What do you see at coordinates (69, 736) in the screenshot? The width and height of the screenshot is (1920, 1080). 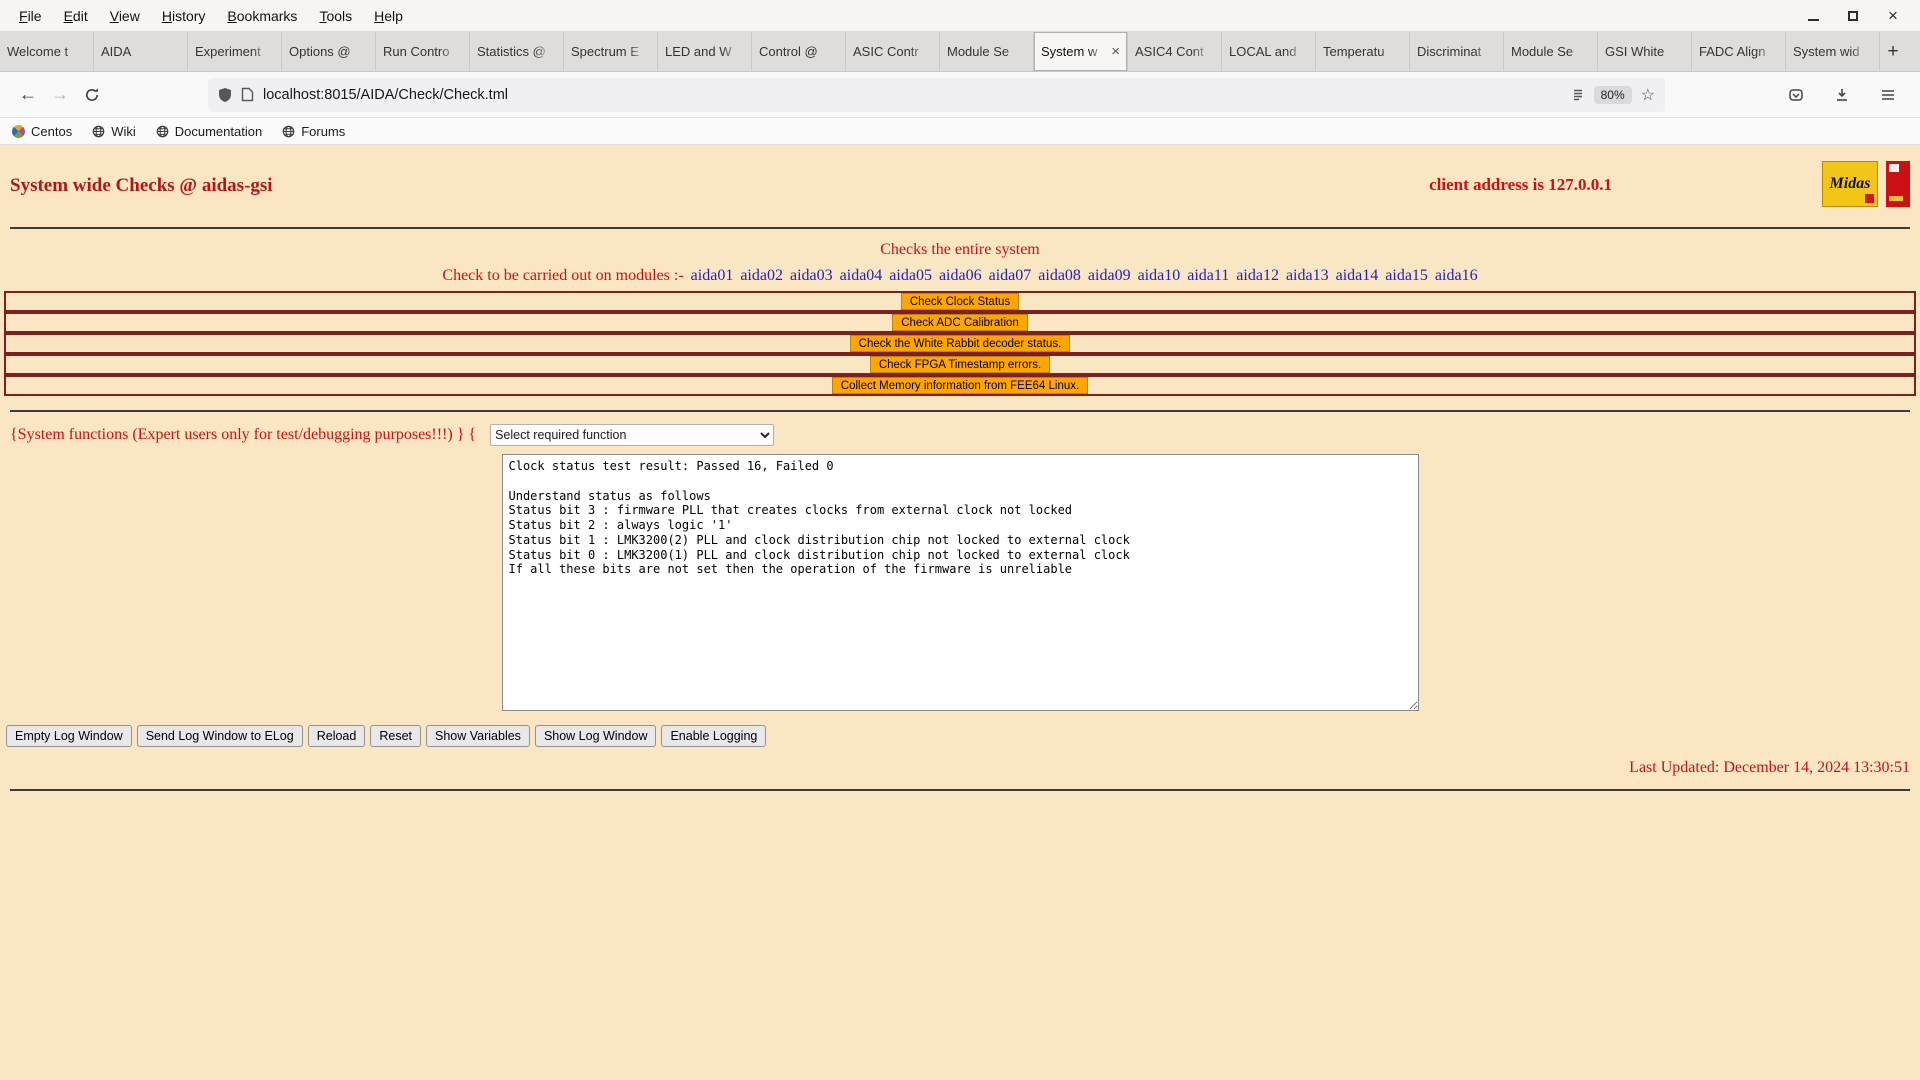 I see `log-action-button: Empty Log Window` at bounding box center [69, 736].